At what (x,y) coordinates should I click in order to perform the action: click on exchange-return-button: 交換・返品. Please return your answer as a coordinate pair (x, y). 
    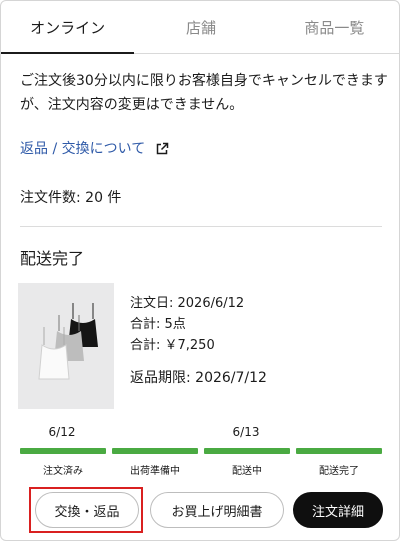
    Looking at the image, I should click on (87, 510).